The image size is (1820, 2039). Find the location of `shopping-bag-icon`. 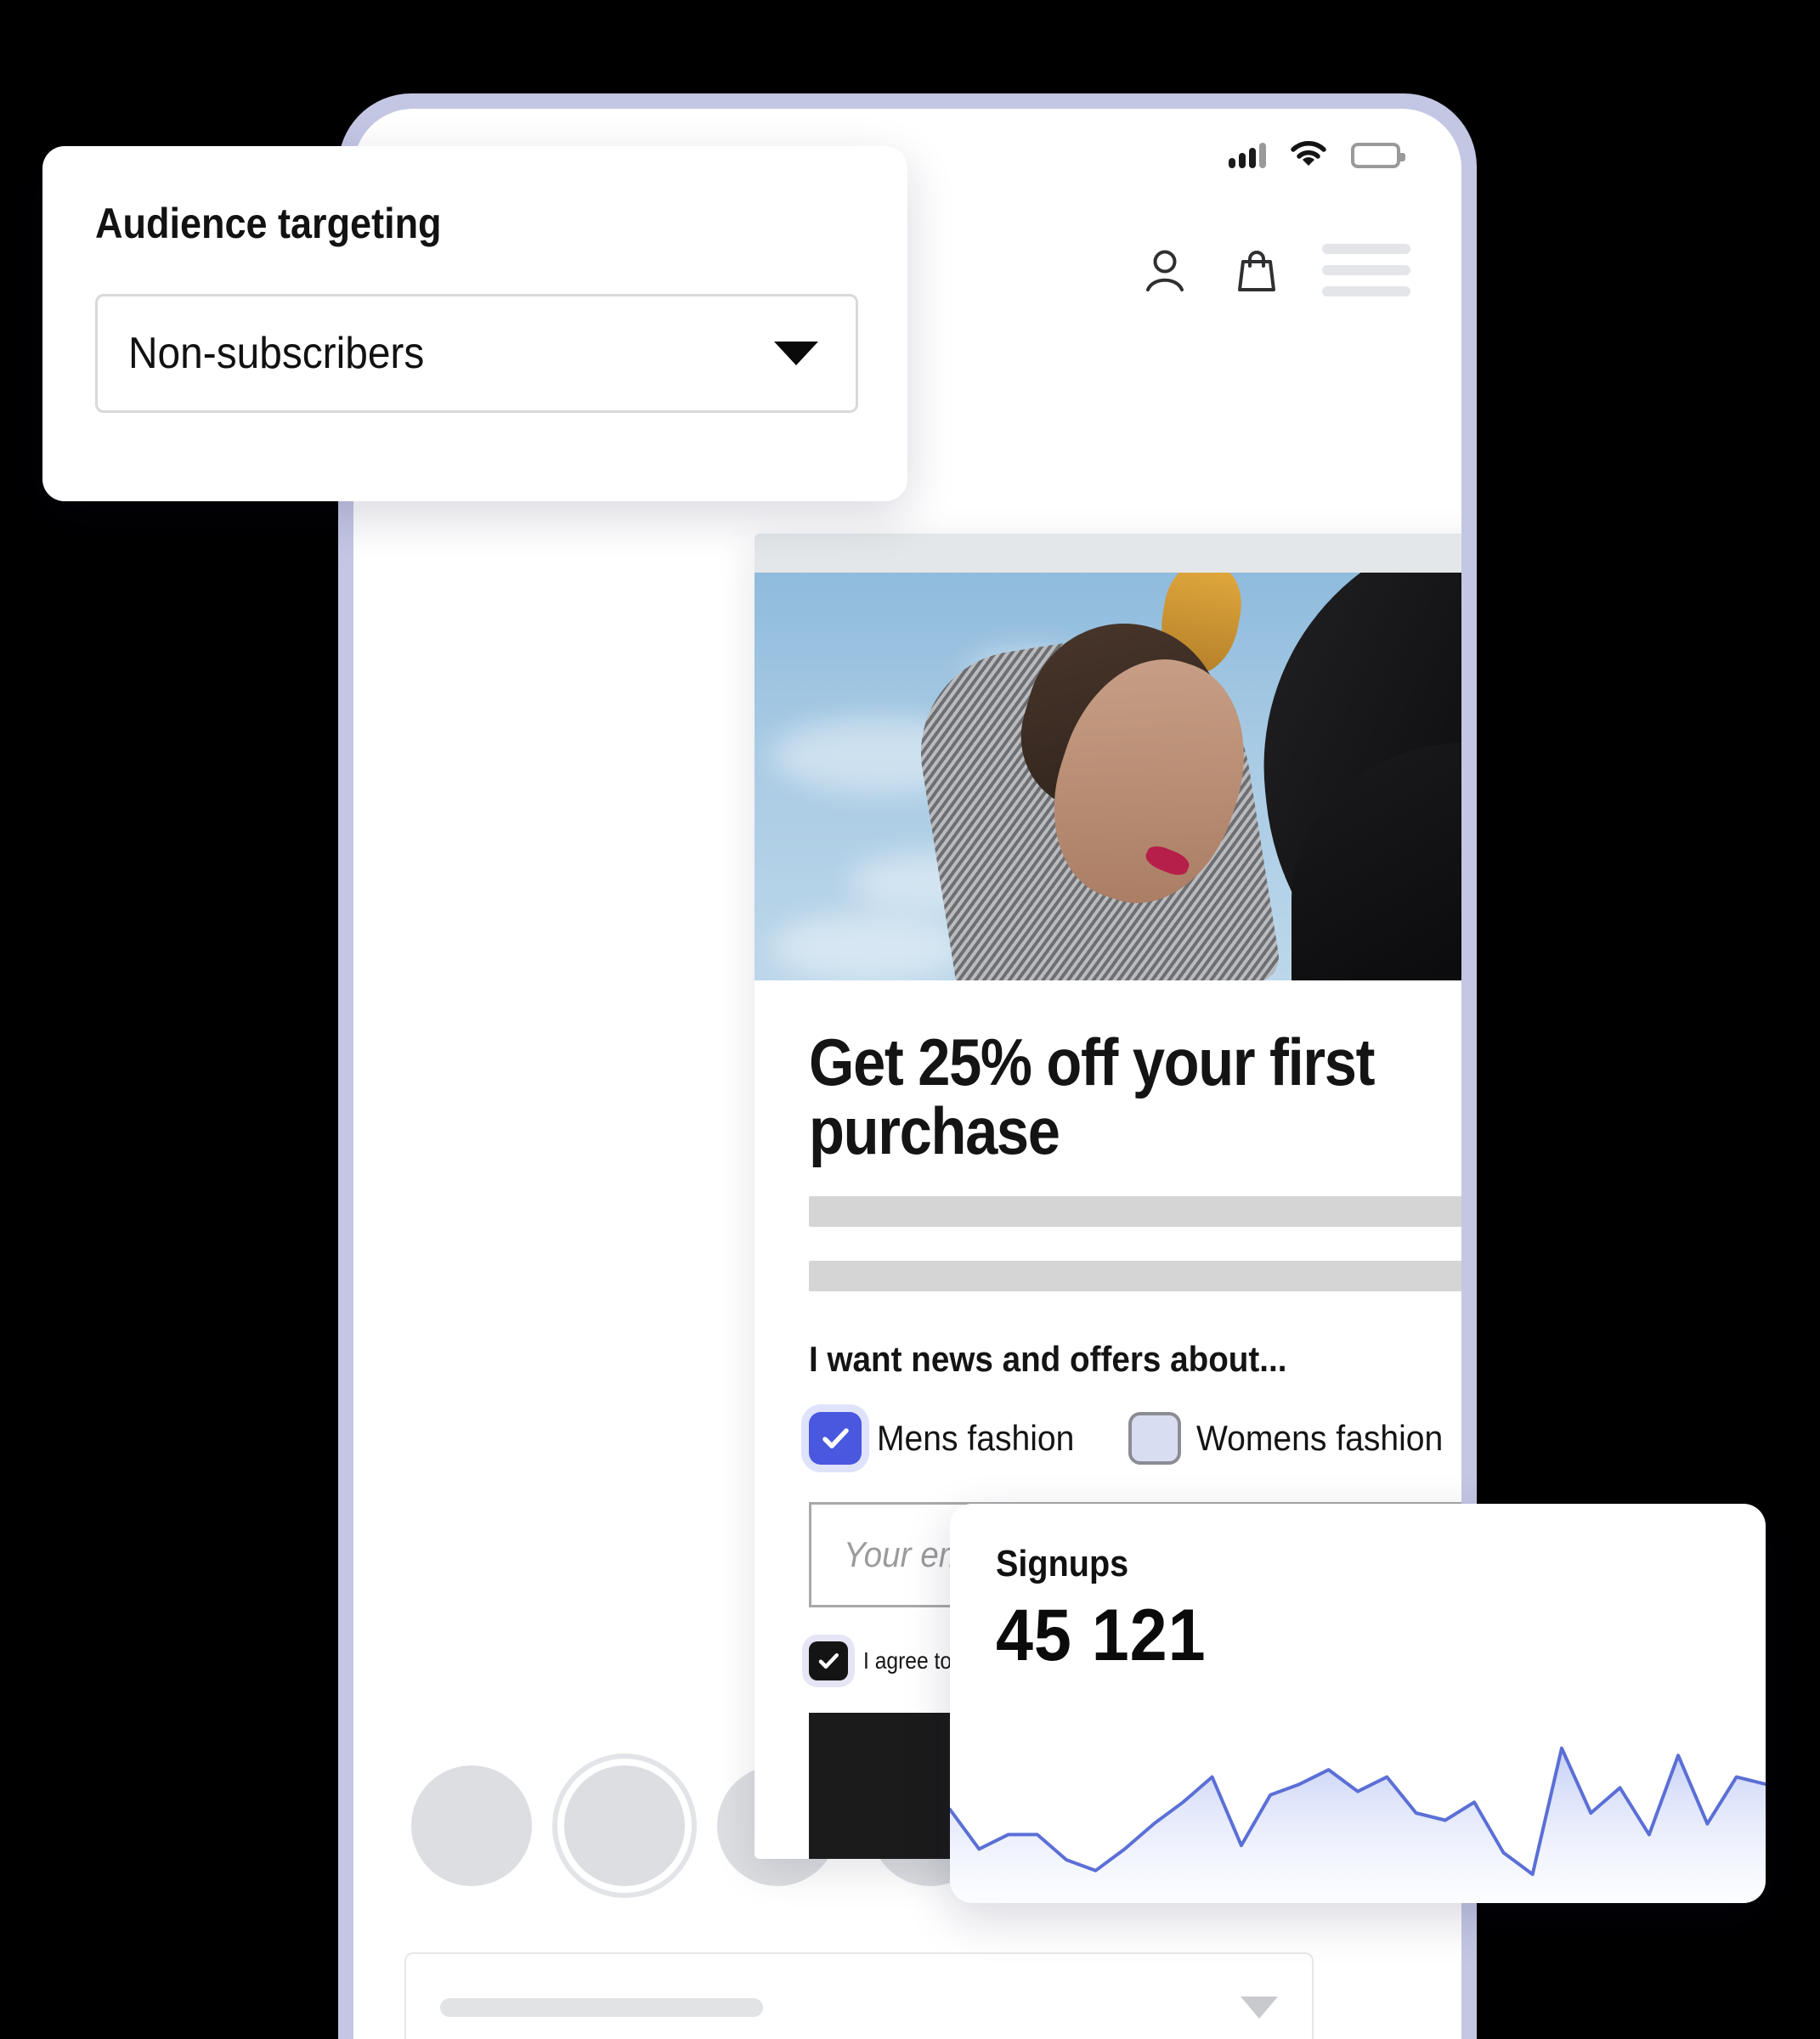

shopping-bag-icon is located at coordinates (1256, 270).